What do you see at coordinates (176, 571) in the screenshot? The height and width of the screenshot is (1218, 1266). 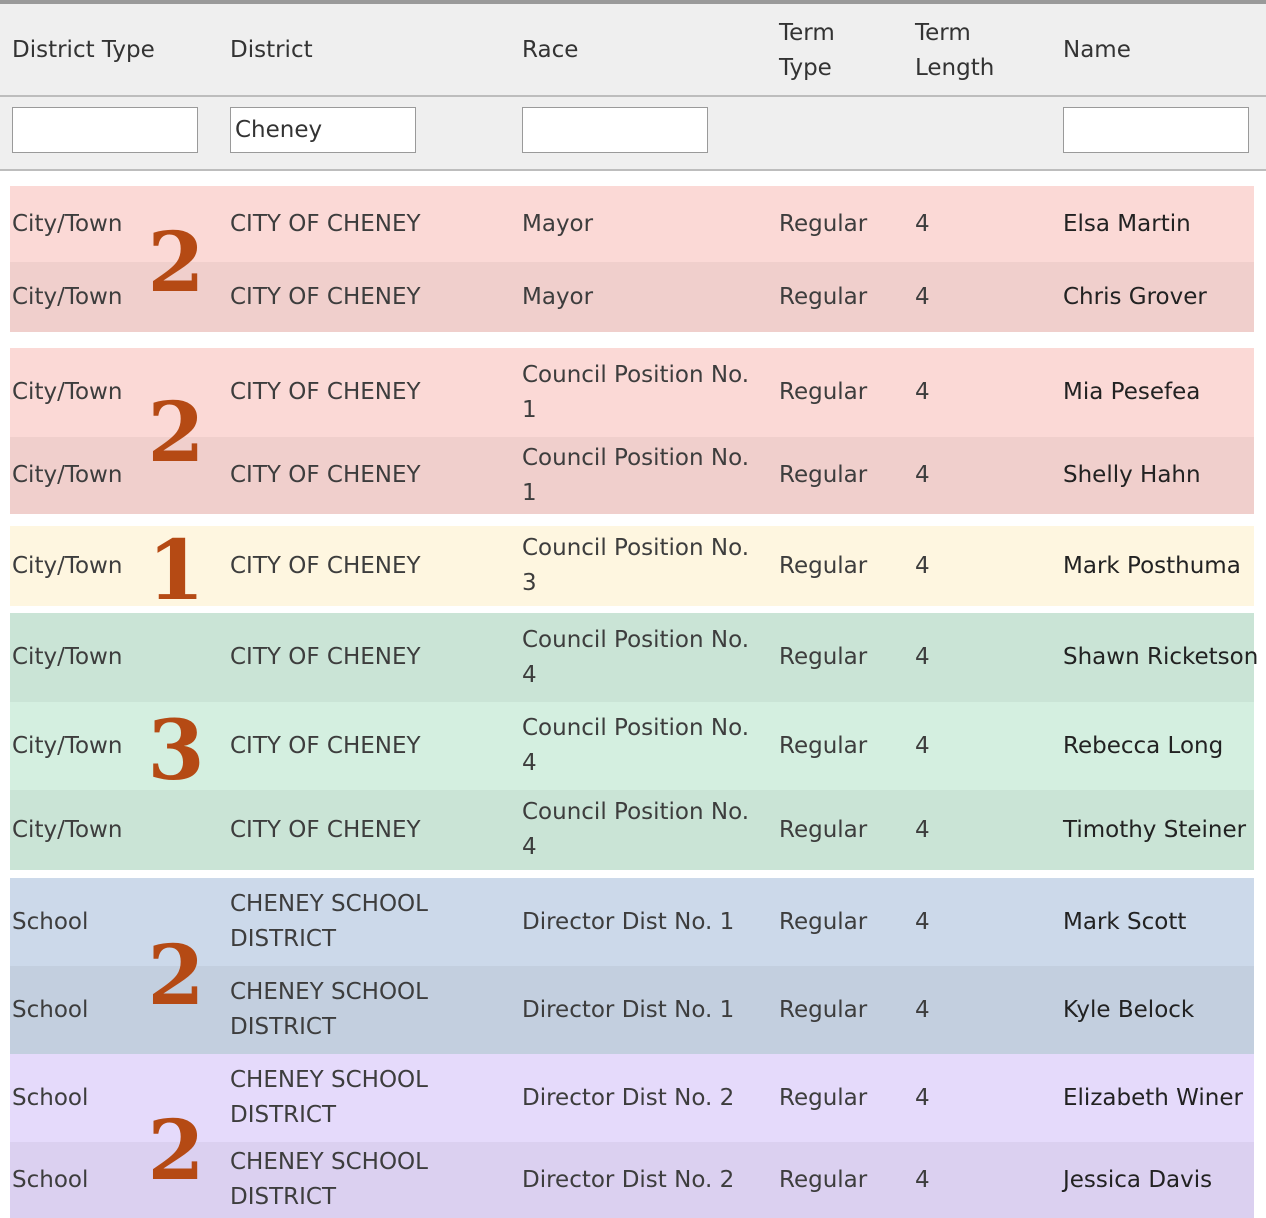 I see `group-count-badge: 1` at bounding box center [176, 571].